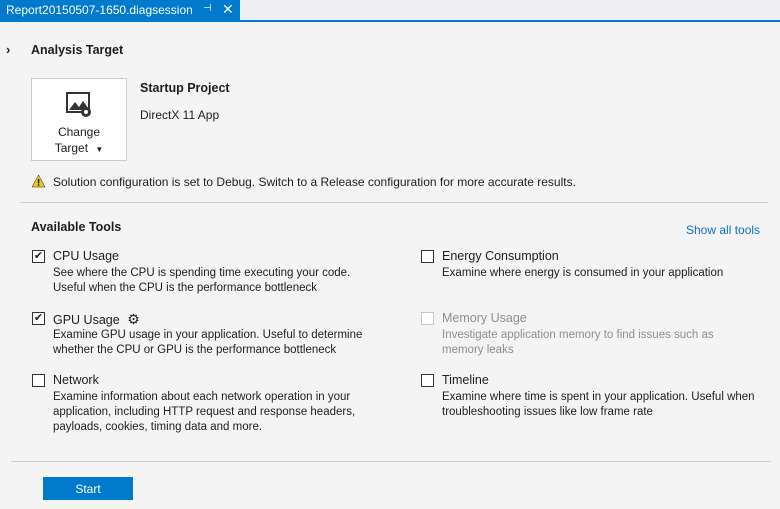 Image resolution: width=780 pixels, height=509 pixels. I want to click on analysis-target-header: Analysis Target, so click(77, 50).